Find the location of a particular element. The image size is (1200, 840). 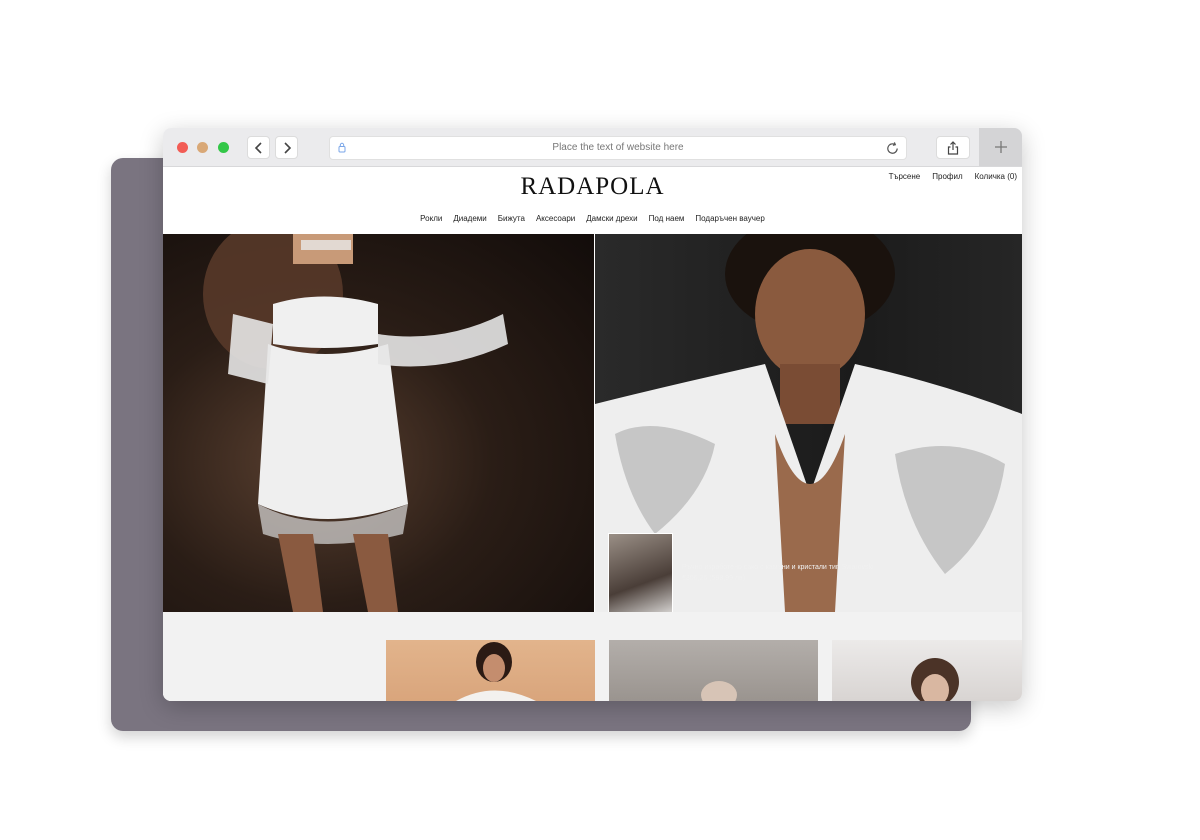

minimize-window-button is located at coordinates (202, 147).